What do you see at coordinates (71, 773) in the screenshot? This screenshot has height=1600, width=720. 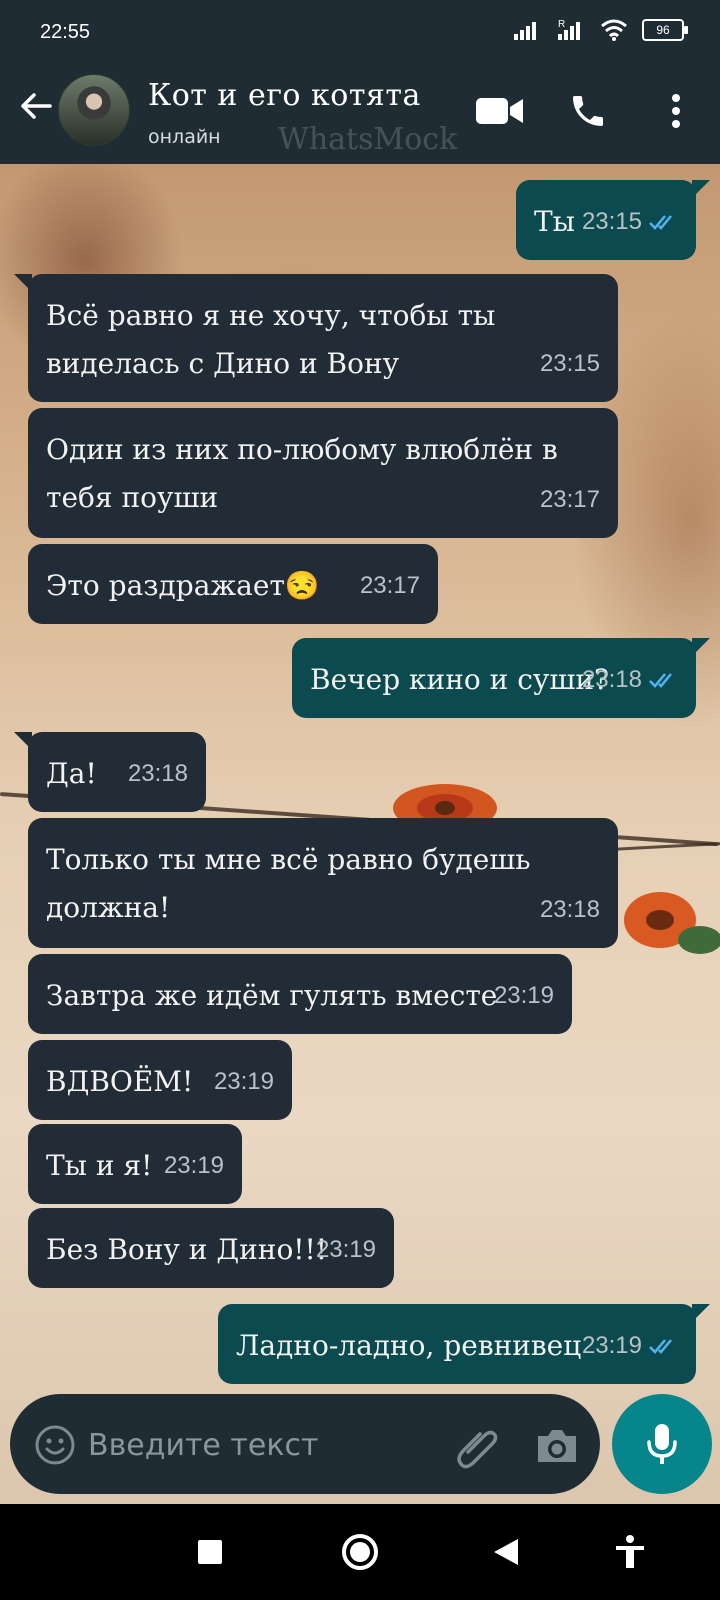 I see `message-text: Да!` at bounding box center [71, 773].